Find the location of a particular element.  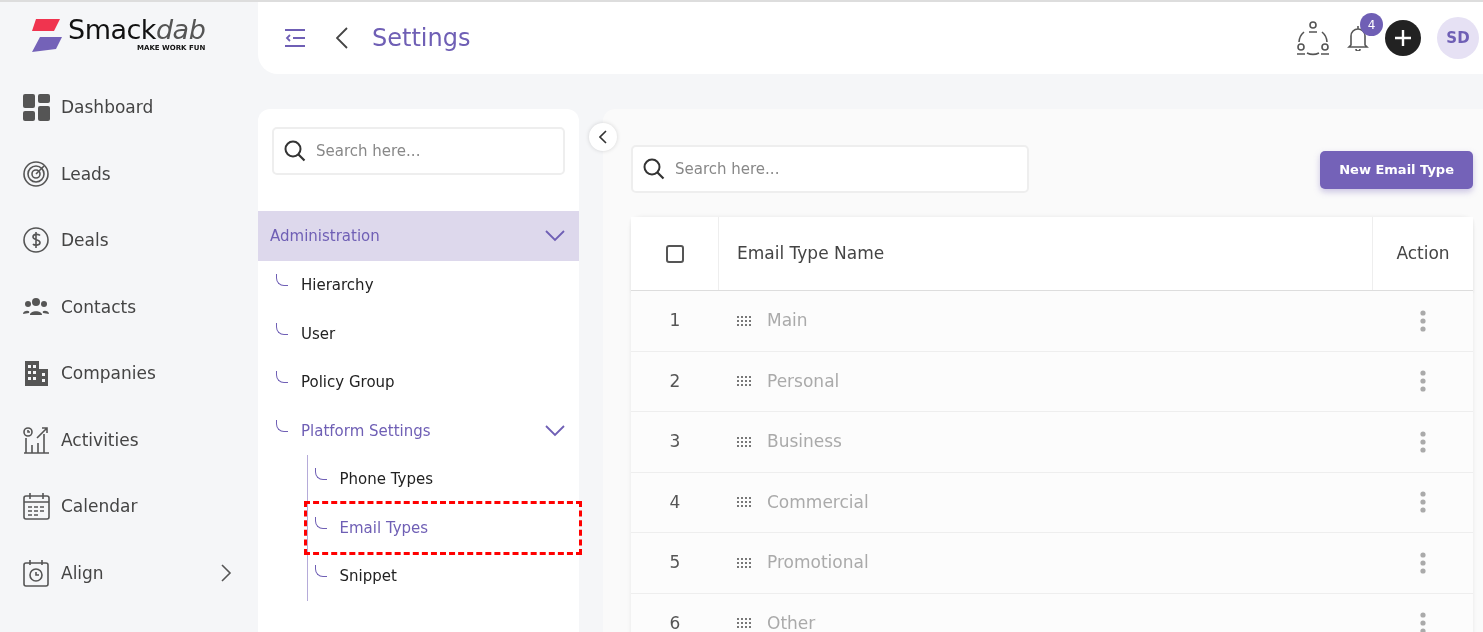

logo-icon is located at coordinates (46, 34).